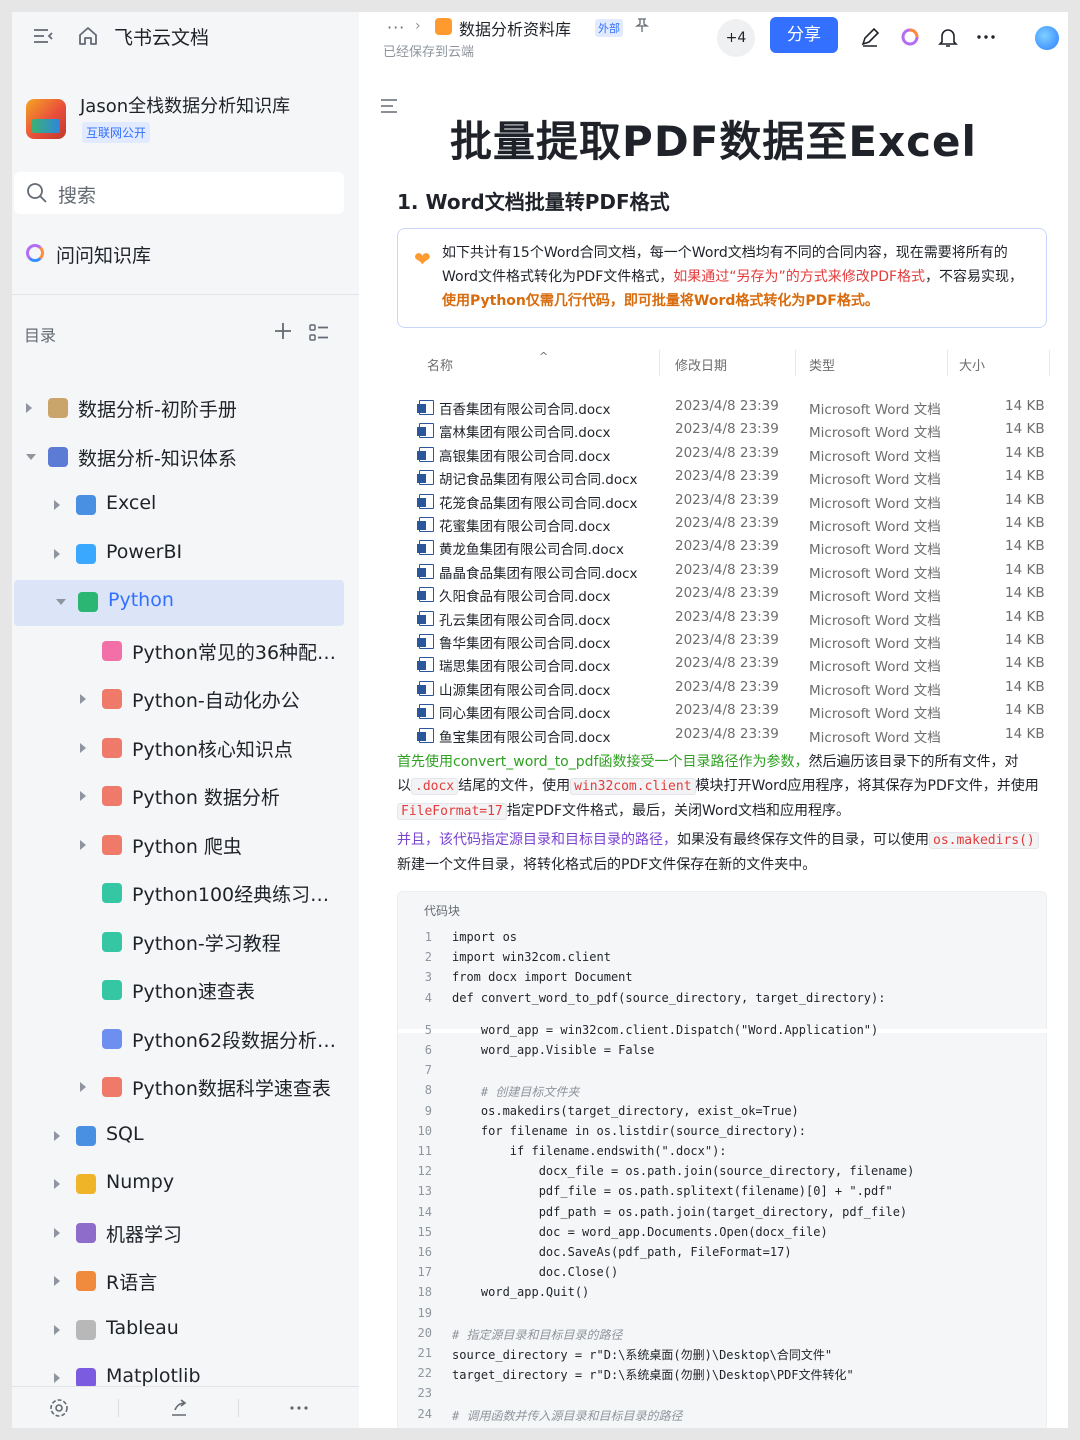 This screenshot has width=1080, height=1440. What do you see at coordinates (141, 600) in the screenshot?
I see `sidebar-item-label: Python` at bounding box center [141, 600].